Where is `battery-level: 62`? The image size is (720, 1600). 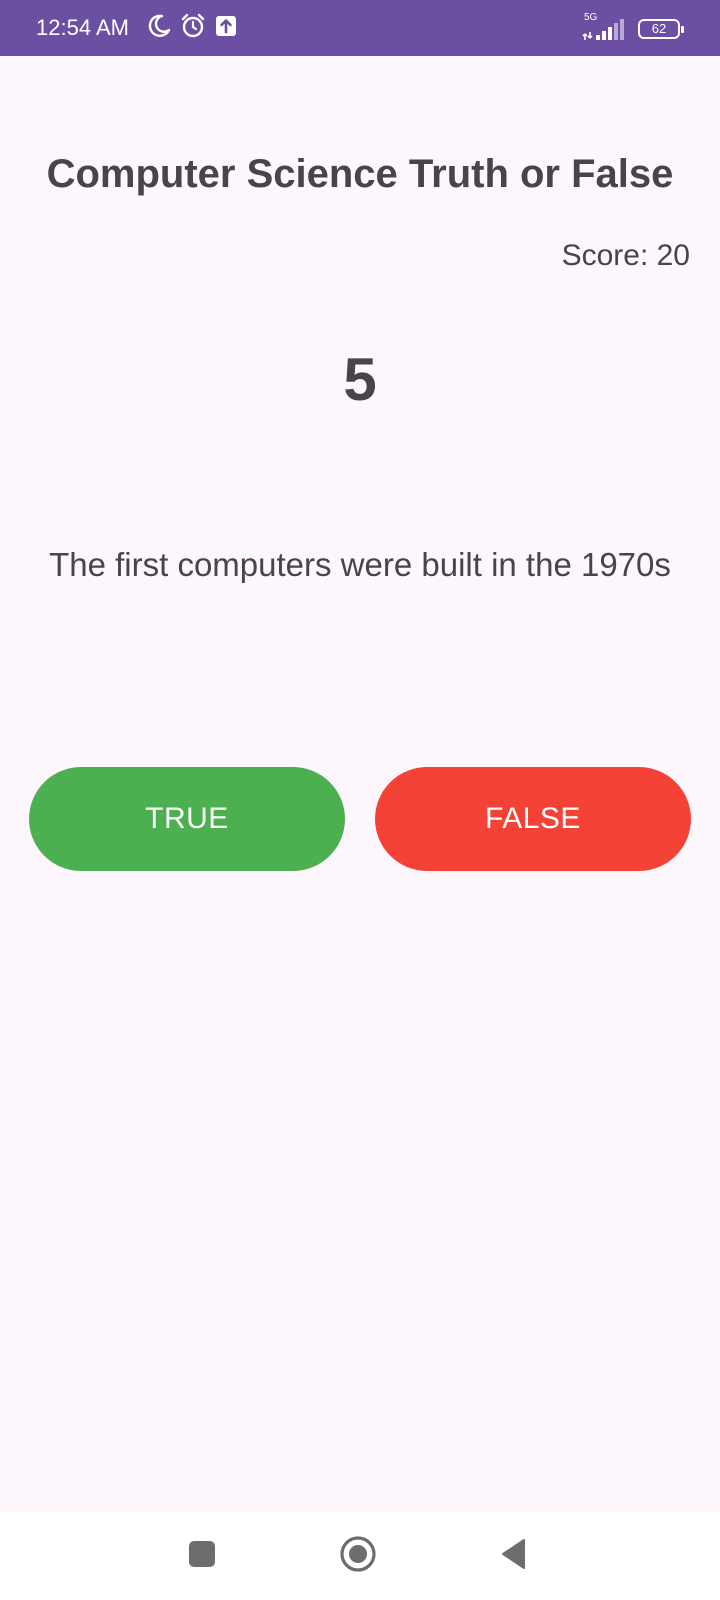
battery-level: 62 is located at coordinates (659, 28).